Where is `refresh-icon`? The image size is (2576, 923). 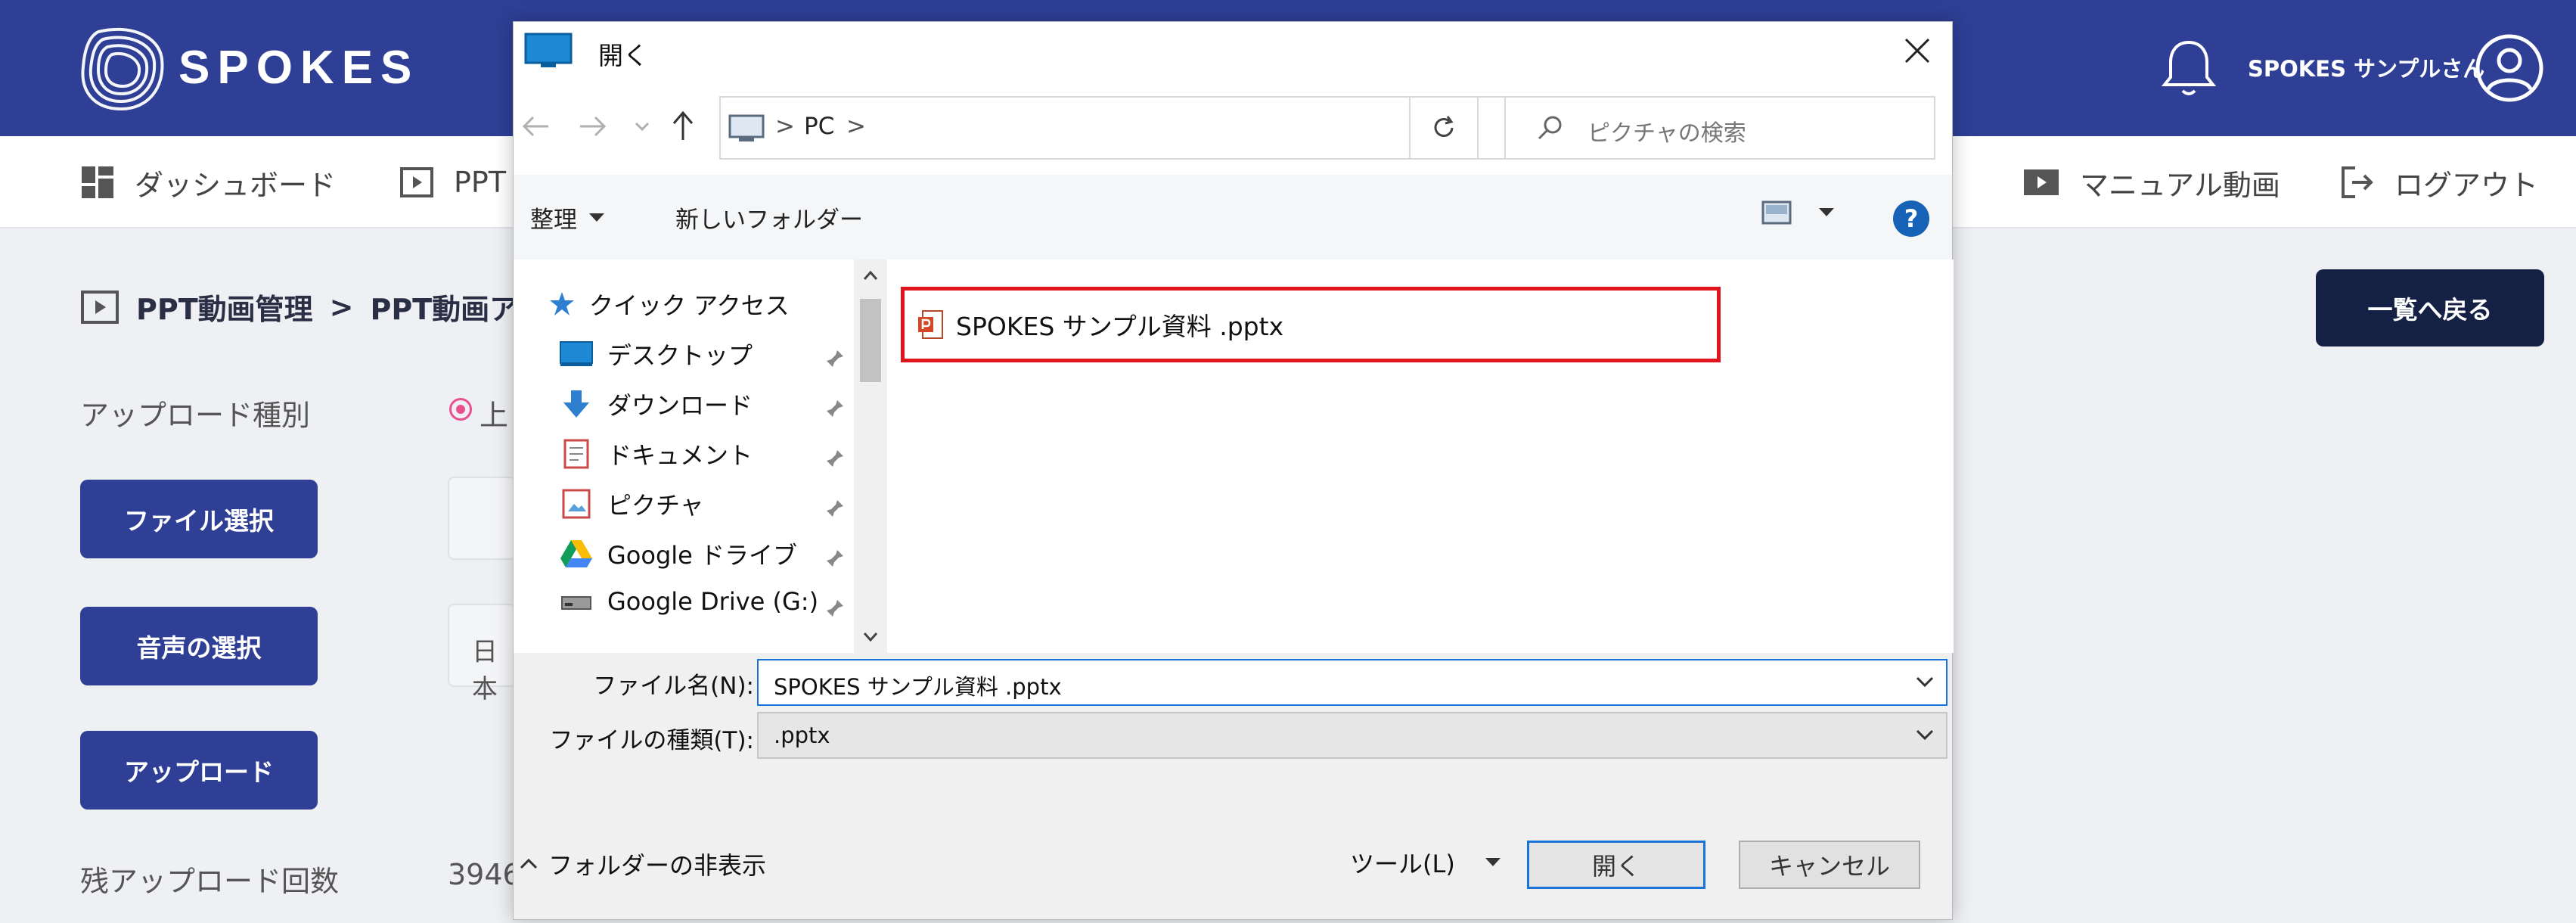
refresh-icon is located at coordinates (1444, 126).